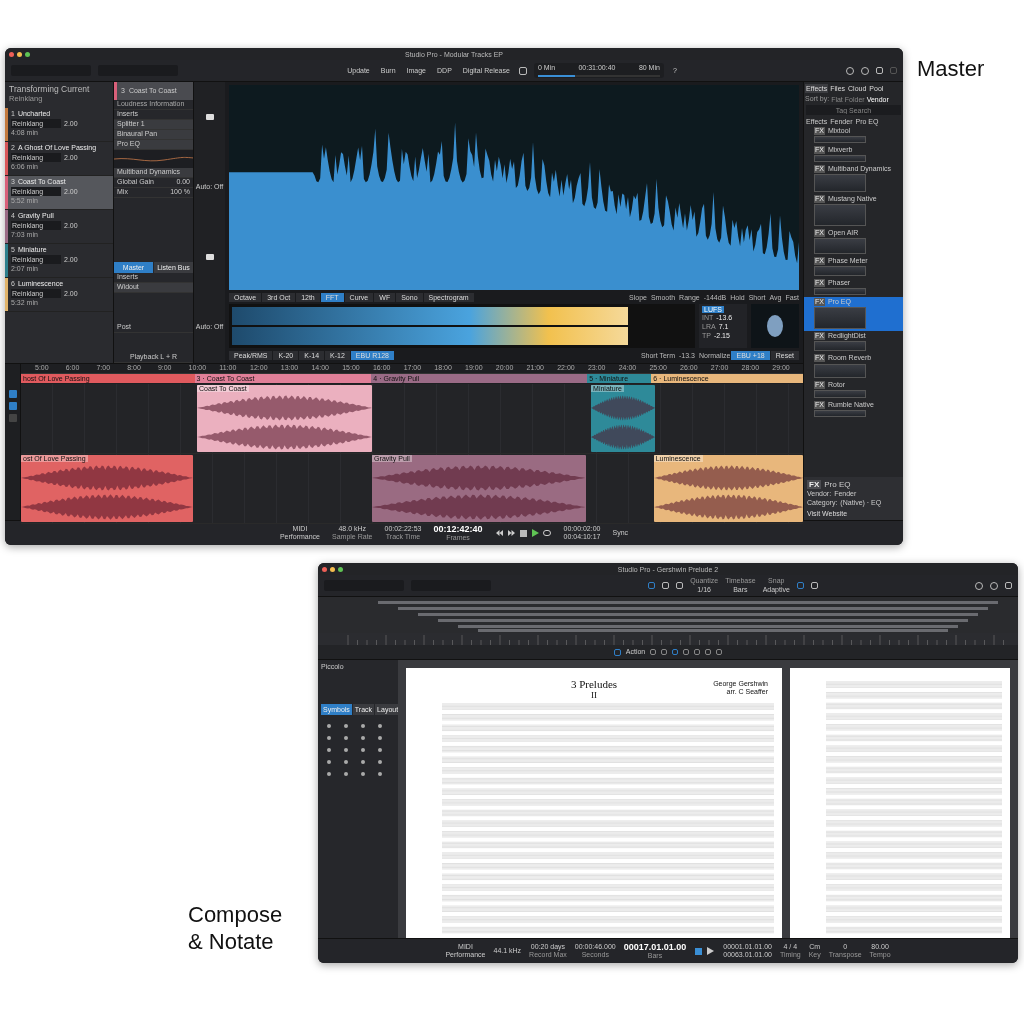 The image size is (1024, 1024). I want to click on plugin-name: Pro EQ, so click(837, 484).